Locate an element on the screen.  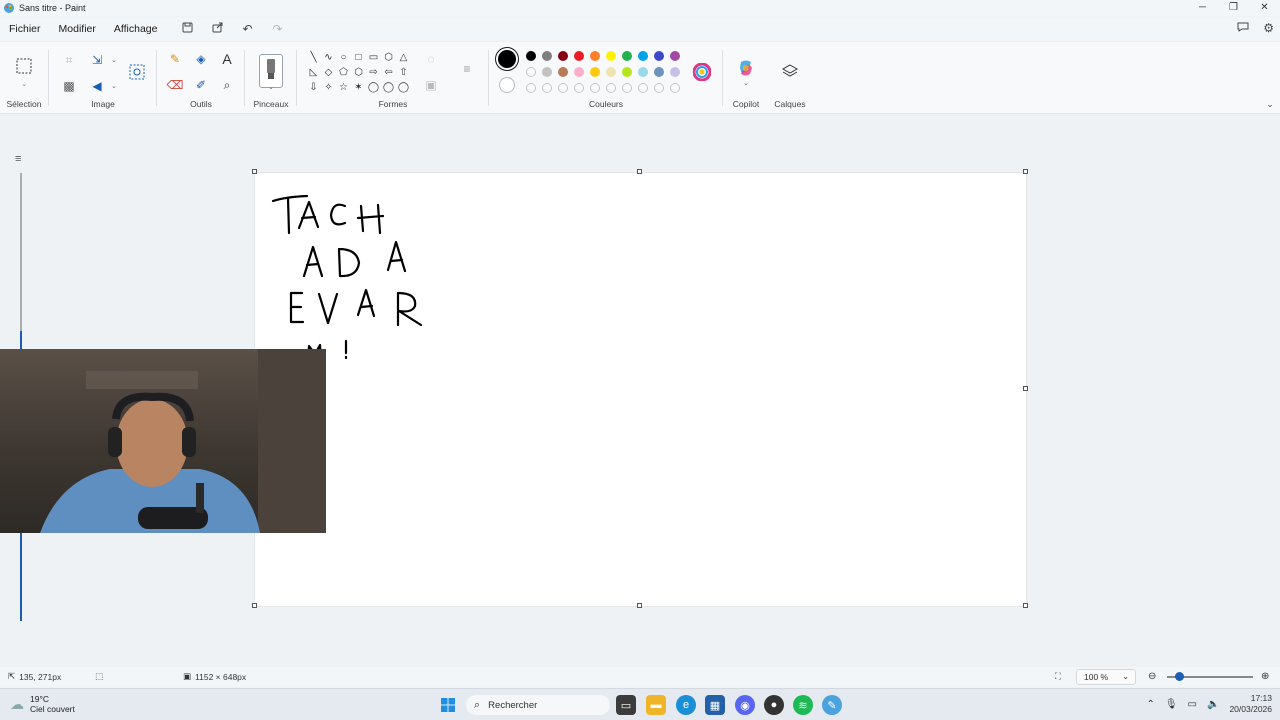
shape-option-icon: ⇧ is located at coordinates (403, 72).